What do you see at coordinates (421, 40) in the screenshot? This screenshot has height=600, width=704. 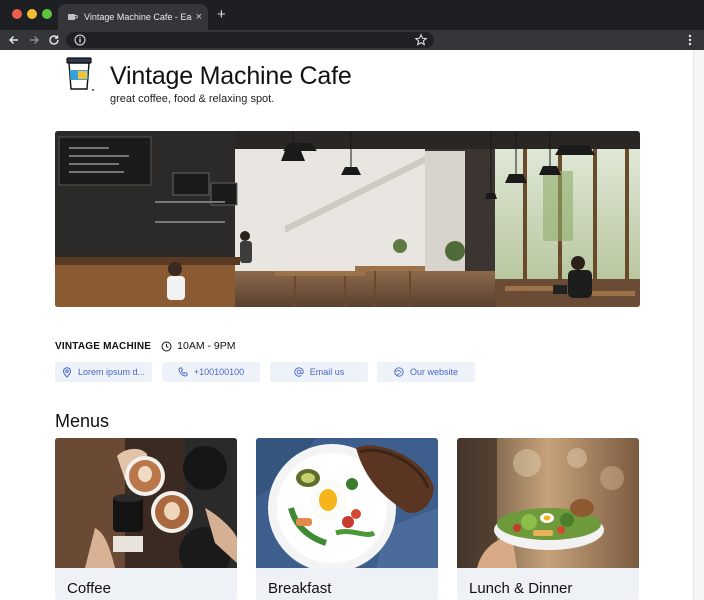 I see `bookmark-star-icon` at bounding box center [421, 40].